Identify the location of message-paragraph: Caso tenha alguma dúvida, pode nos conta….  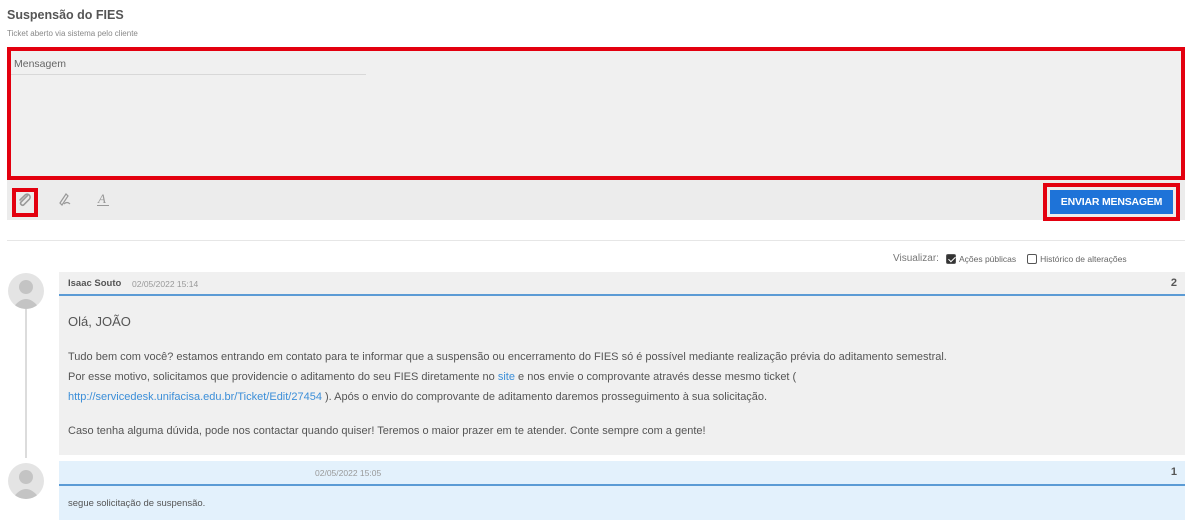
(387, 431).